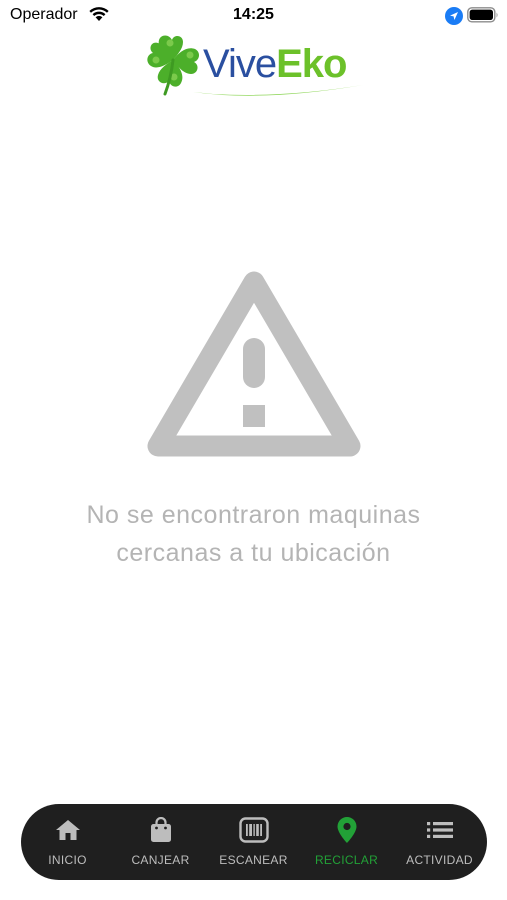  I want to click on tab-inicio: INICIO, so click(67, 842).